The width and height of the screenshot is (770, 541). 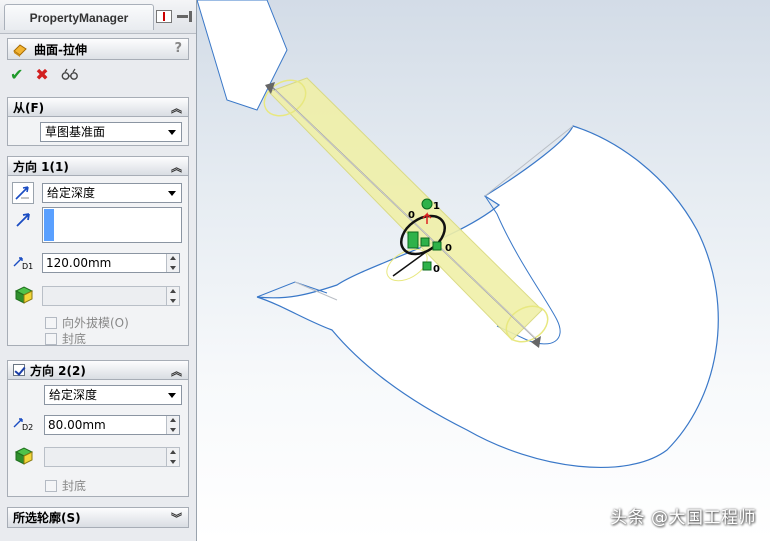 What do you see at coordinates (23, 193) in the screenshot?
I see `reverse-direction-icon` at bounding box center [23, 193].